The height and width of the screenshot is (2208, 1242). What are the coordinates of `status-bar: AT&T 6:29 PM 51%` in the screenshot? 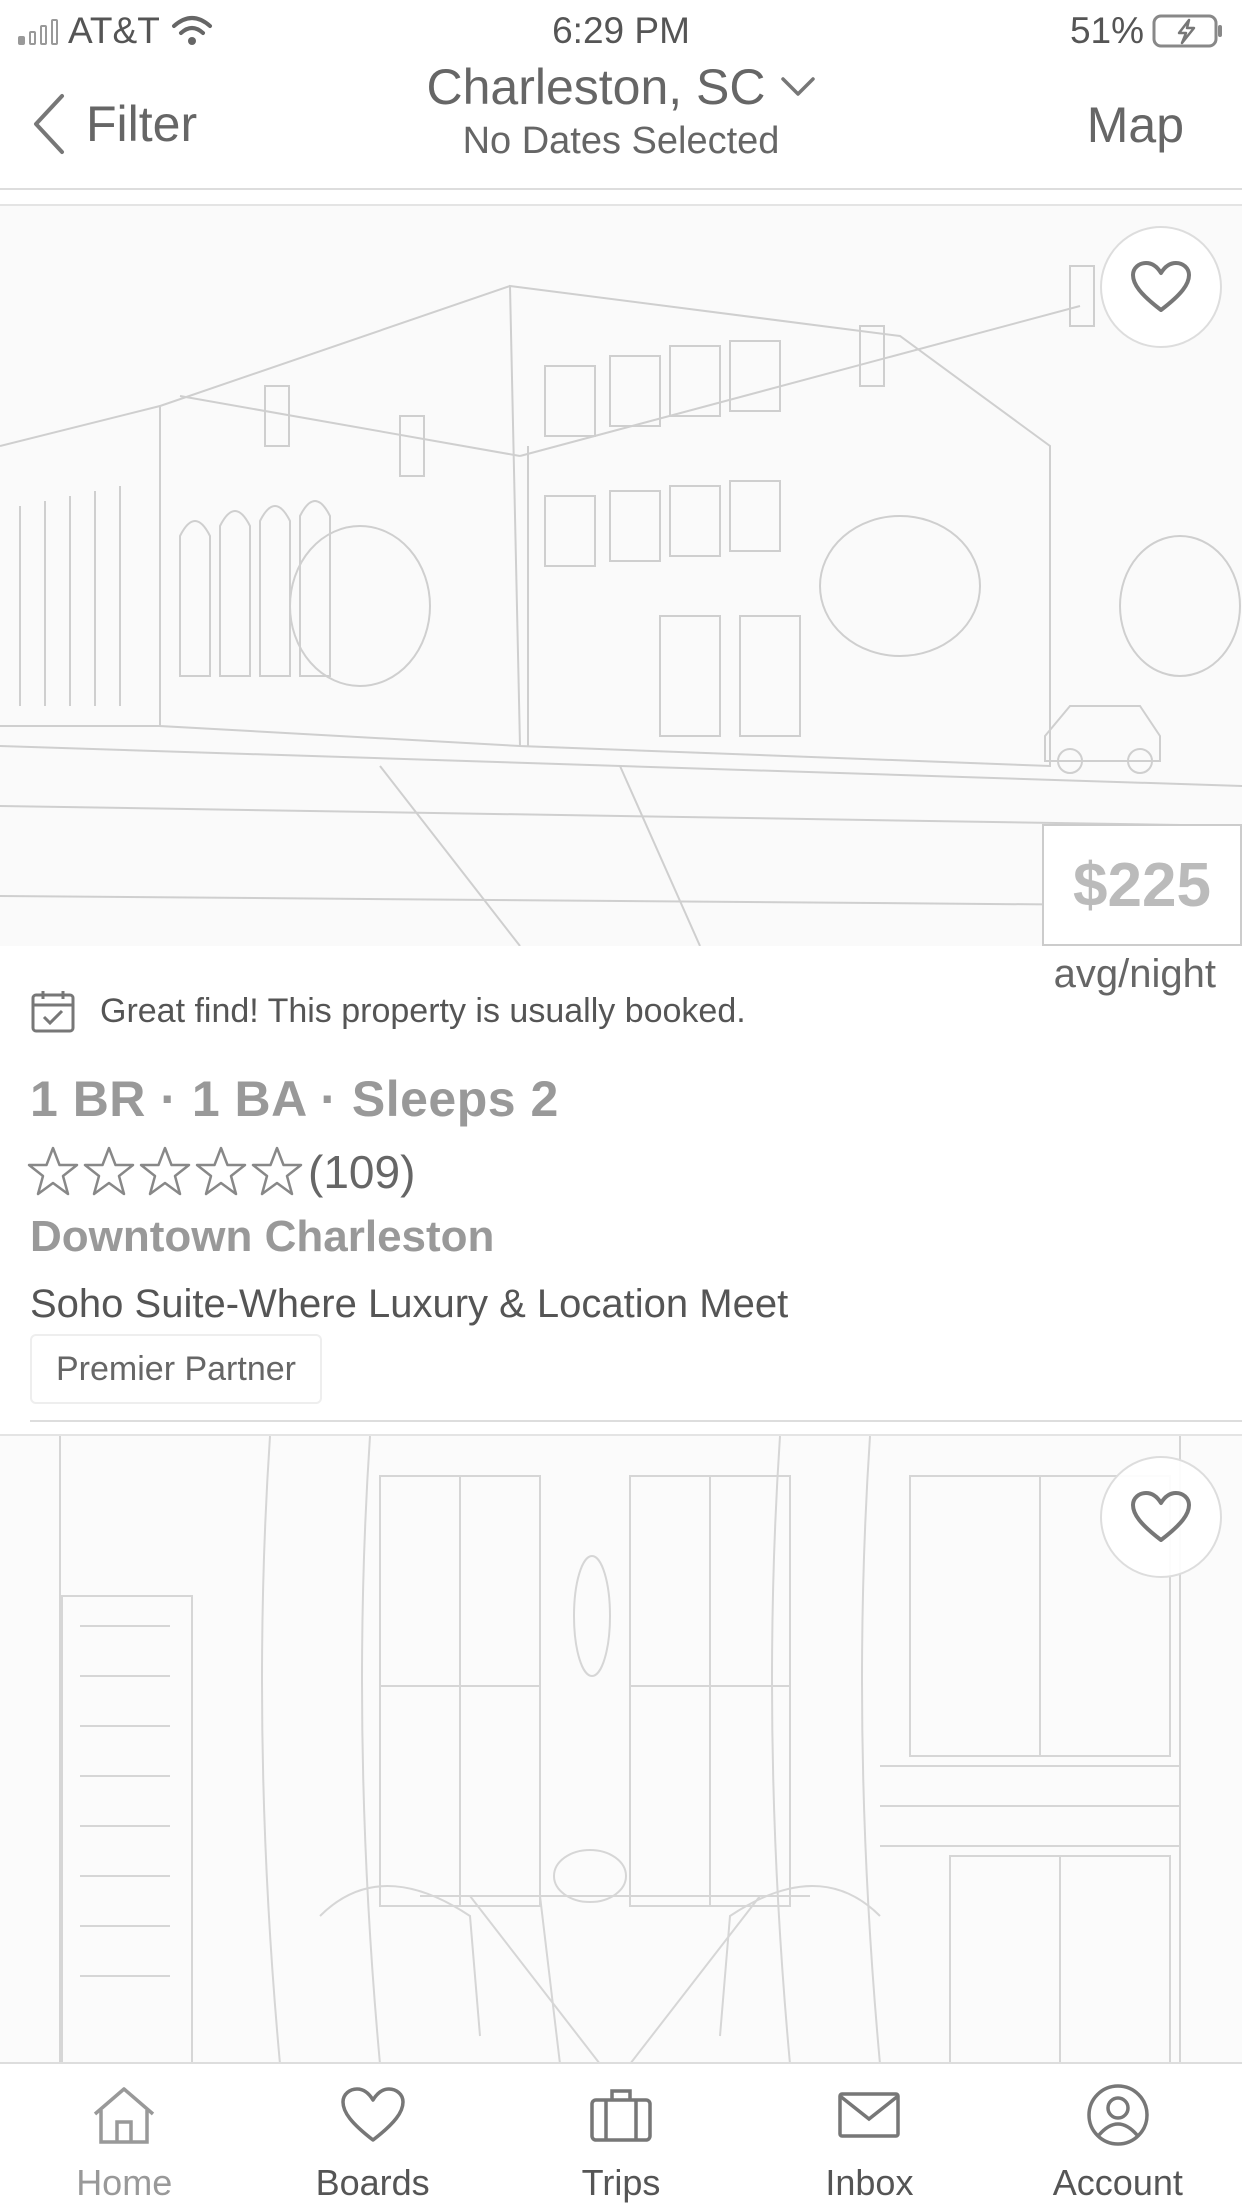 It's located at (621, 29).